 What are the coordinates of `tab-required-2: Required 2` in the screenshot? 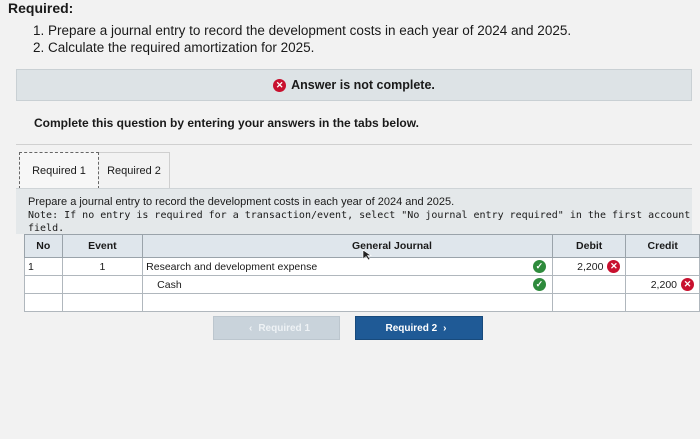 It's located at (134, 170).